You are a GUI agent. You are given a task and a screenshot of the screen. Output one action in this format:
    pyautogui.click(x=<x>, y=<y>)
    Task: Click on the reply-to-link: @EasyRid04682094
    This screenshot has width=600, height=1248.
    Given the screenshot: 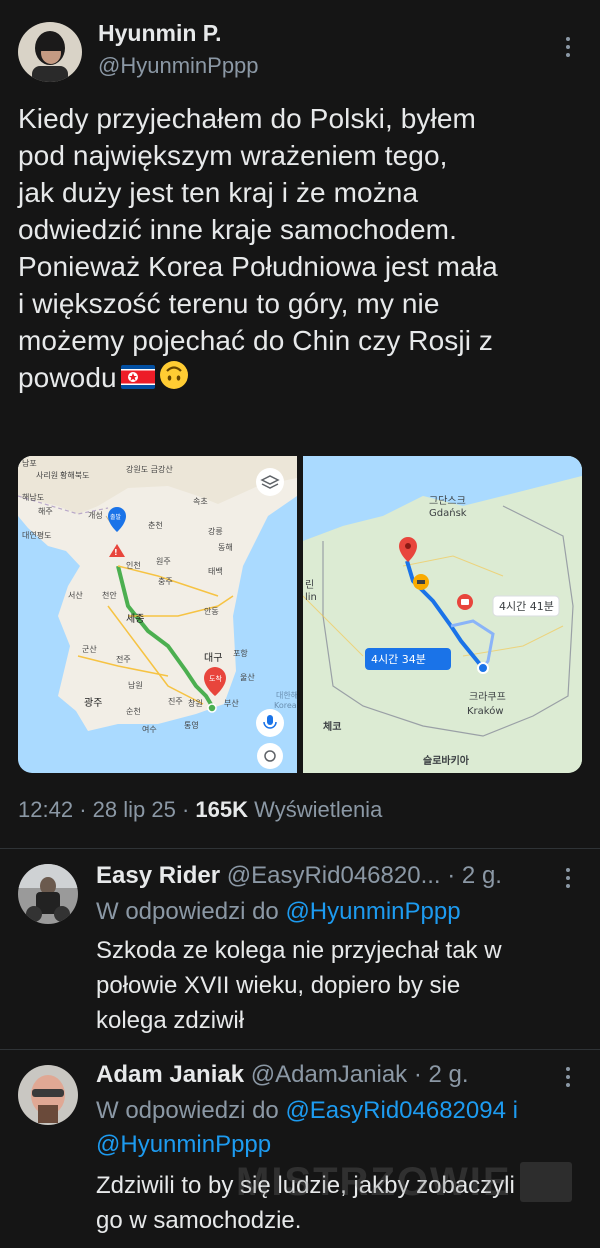 What is the action you would take?
    pyautogui.click(x=395, y=1110)
    